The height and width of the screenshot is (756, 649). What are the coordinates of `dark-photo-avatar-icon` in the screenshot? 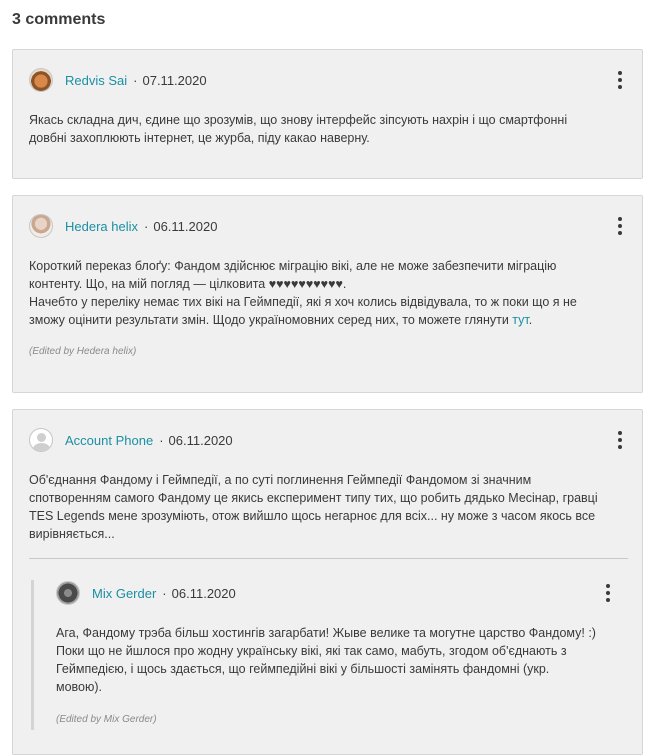 It's located at (68, 593).